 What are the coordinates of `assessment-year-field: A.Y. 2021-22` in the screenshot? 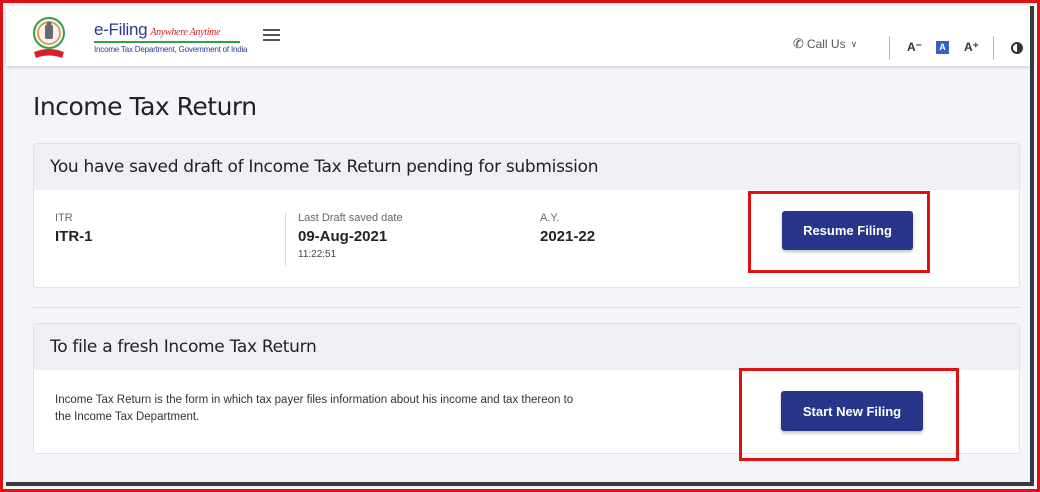 It's located at (567, 228).